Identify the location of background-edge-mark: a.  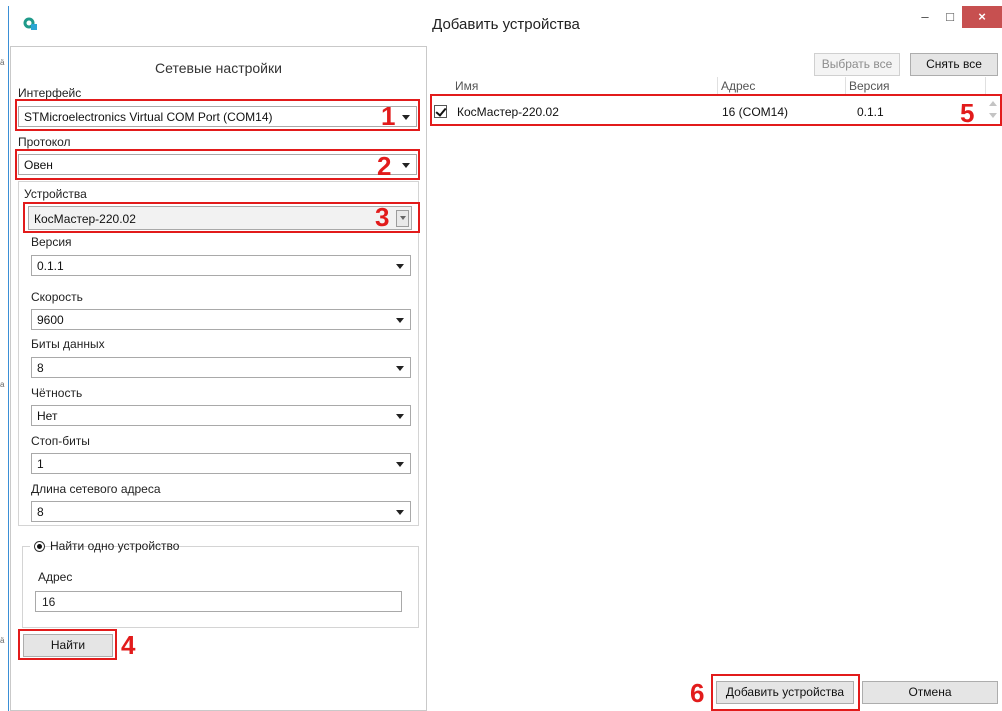
(2, 384).